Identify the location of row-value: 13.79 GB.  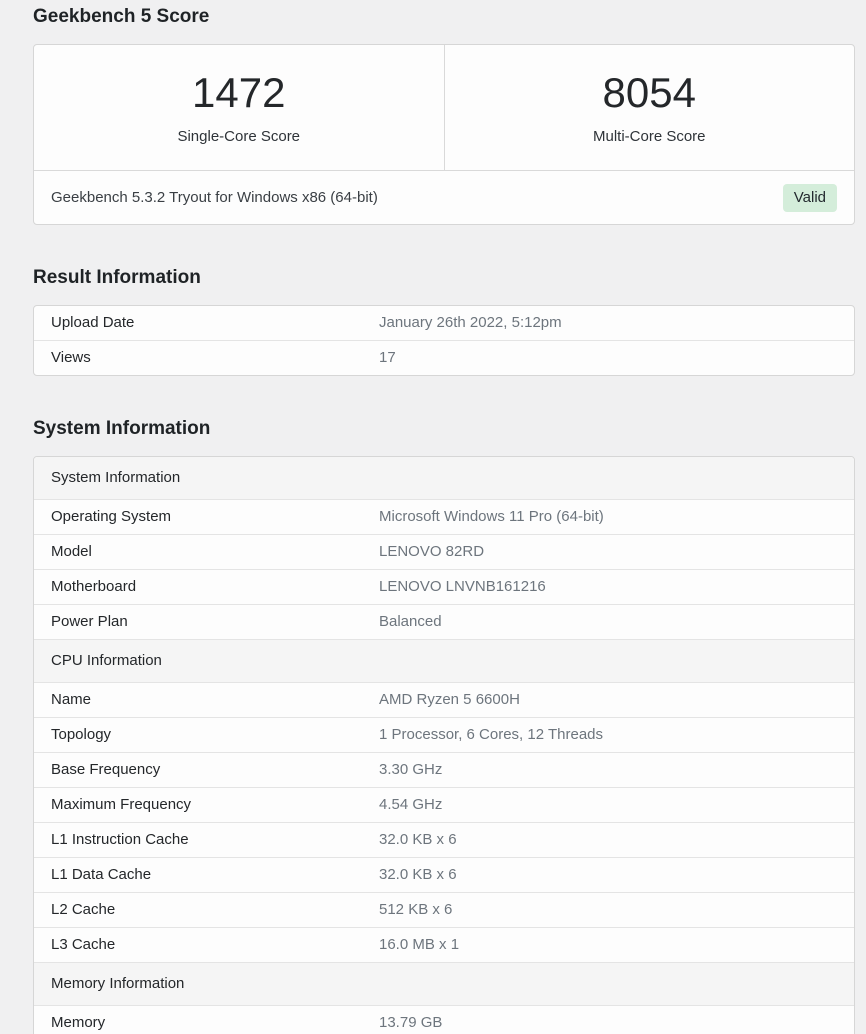
(411, 1022).